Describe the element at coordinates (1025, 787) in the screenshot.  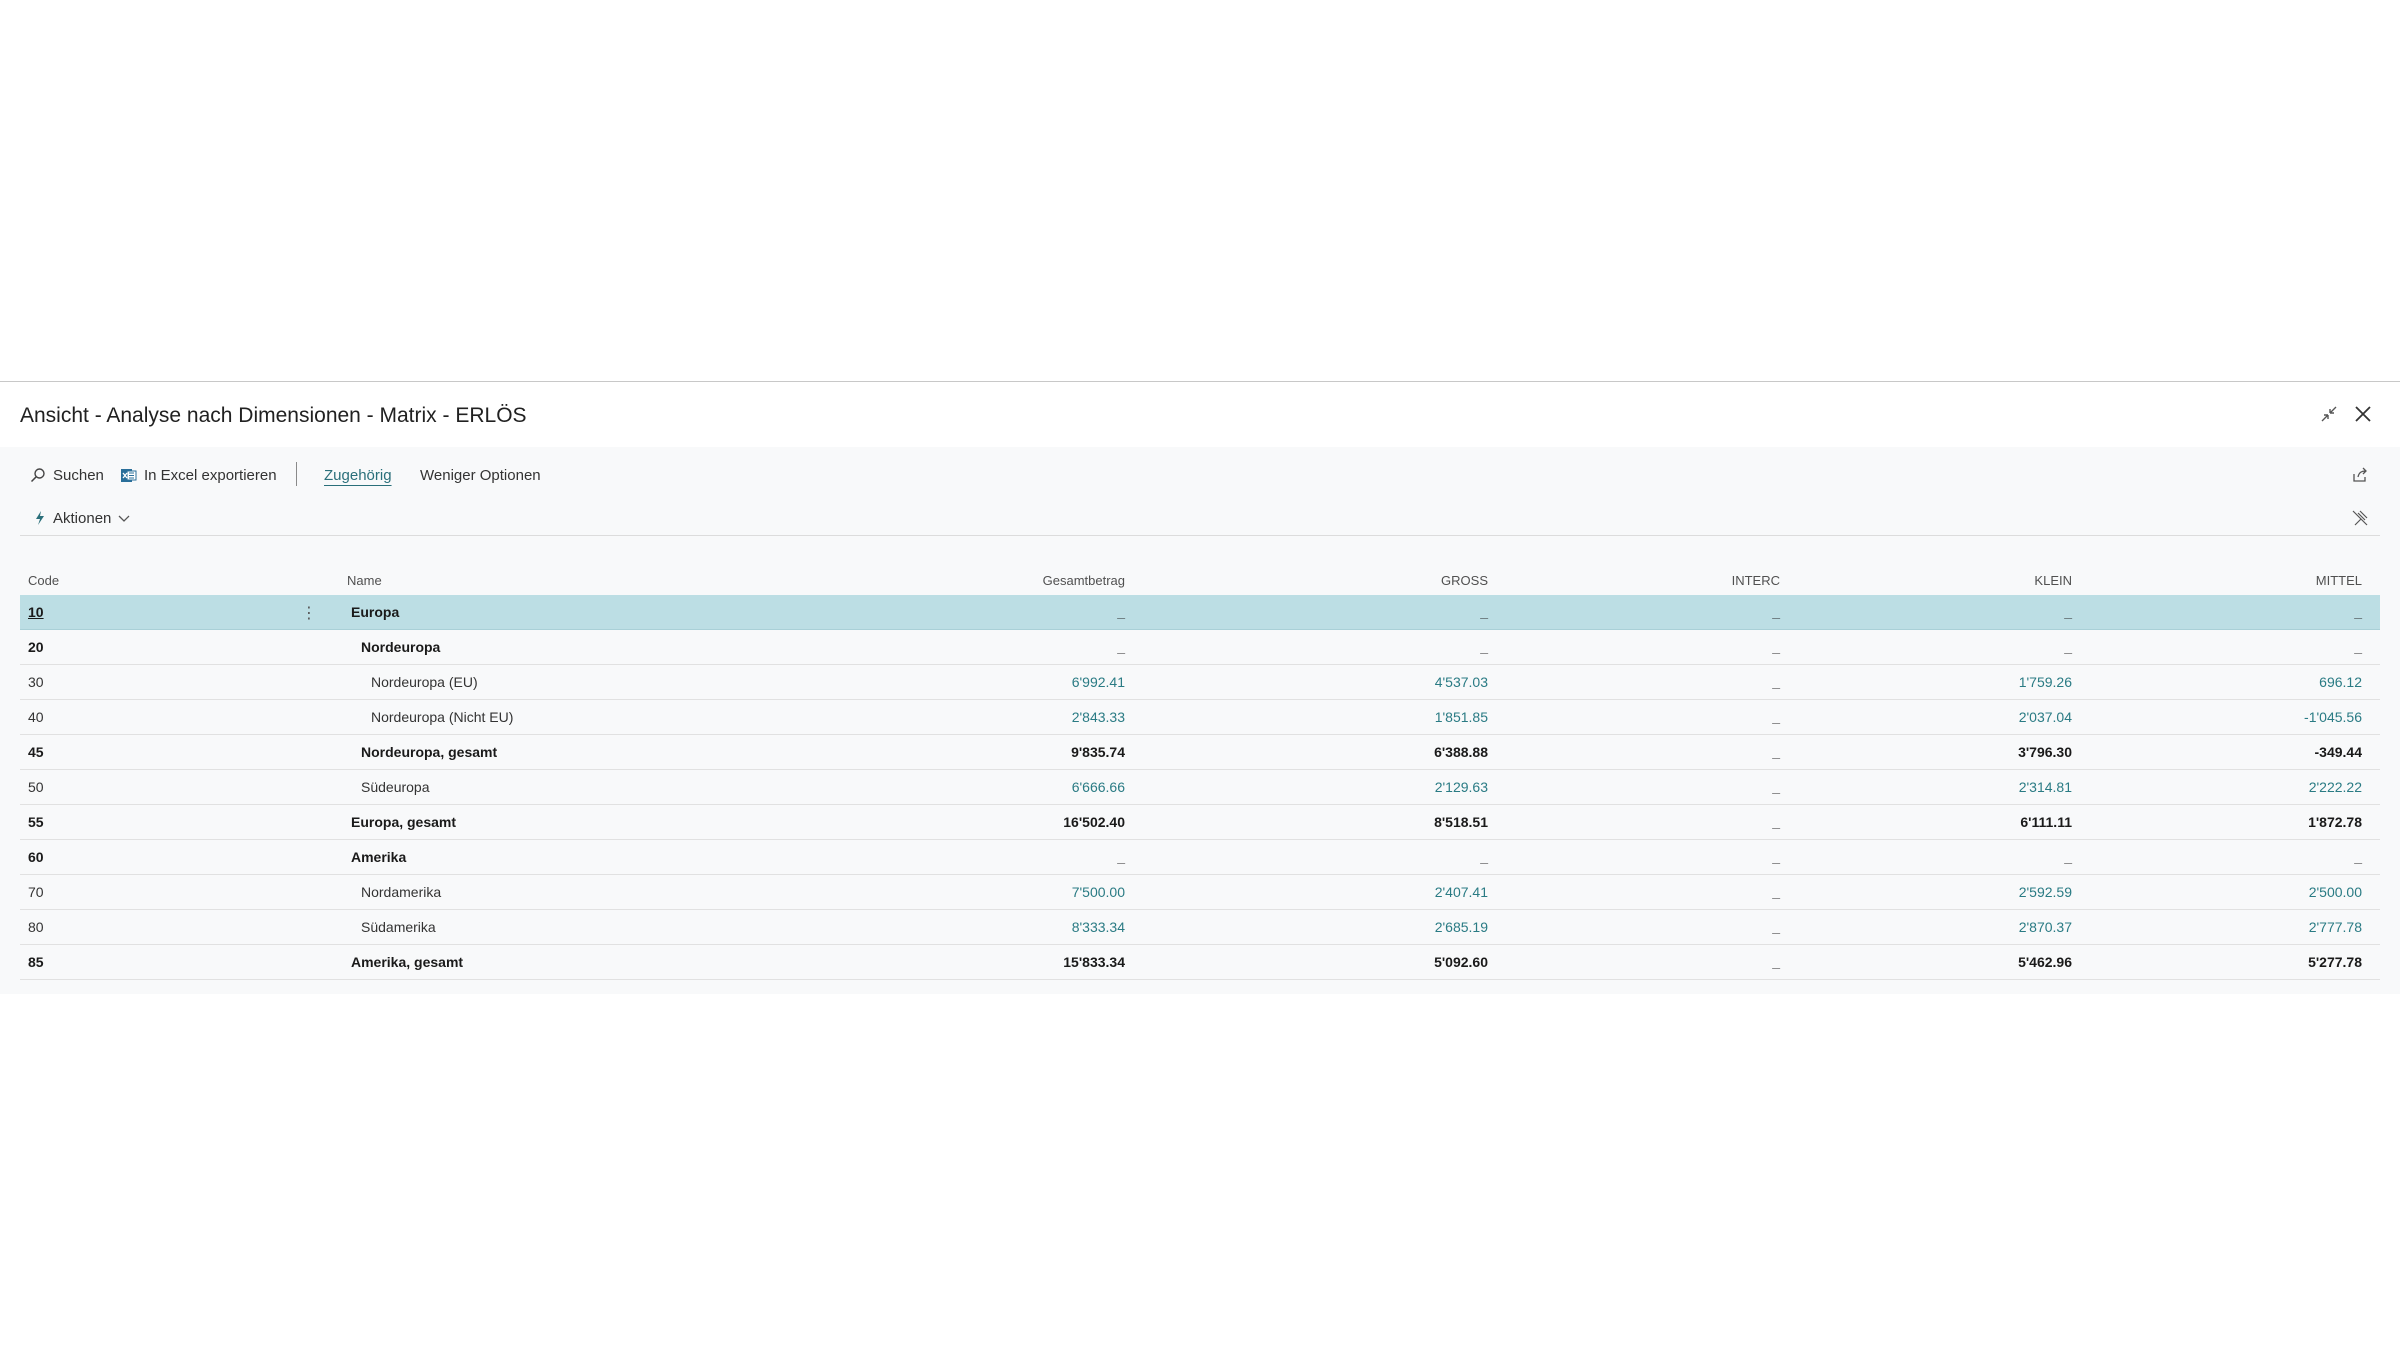
I see `cell-total: 6'666.66` at that location.